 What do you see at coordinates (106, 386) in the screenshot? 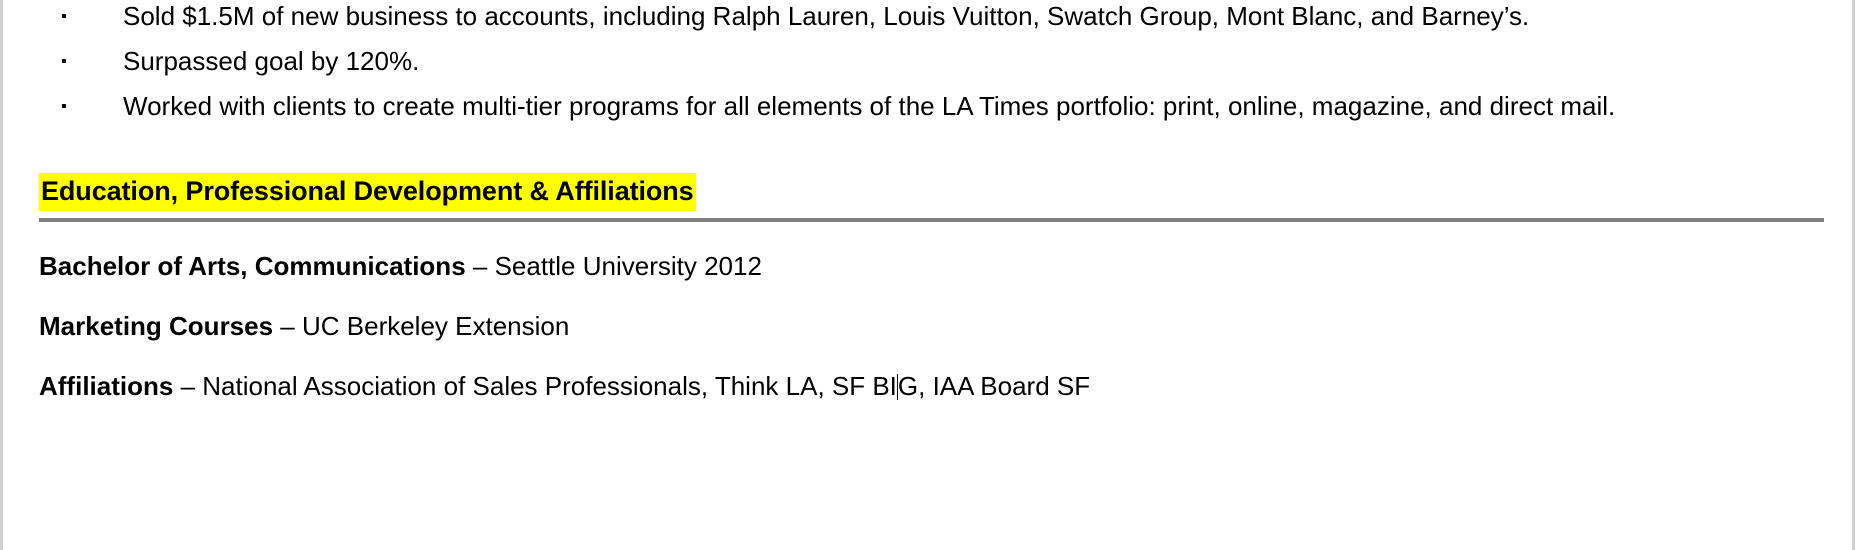
I see `affiliations-label: Affiliations` at bounding box center [106, 386].